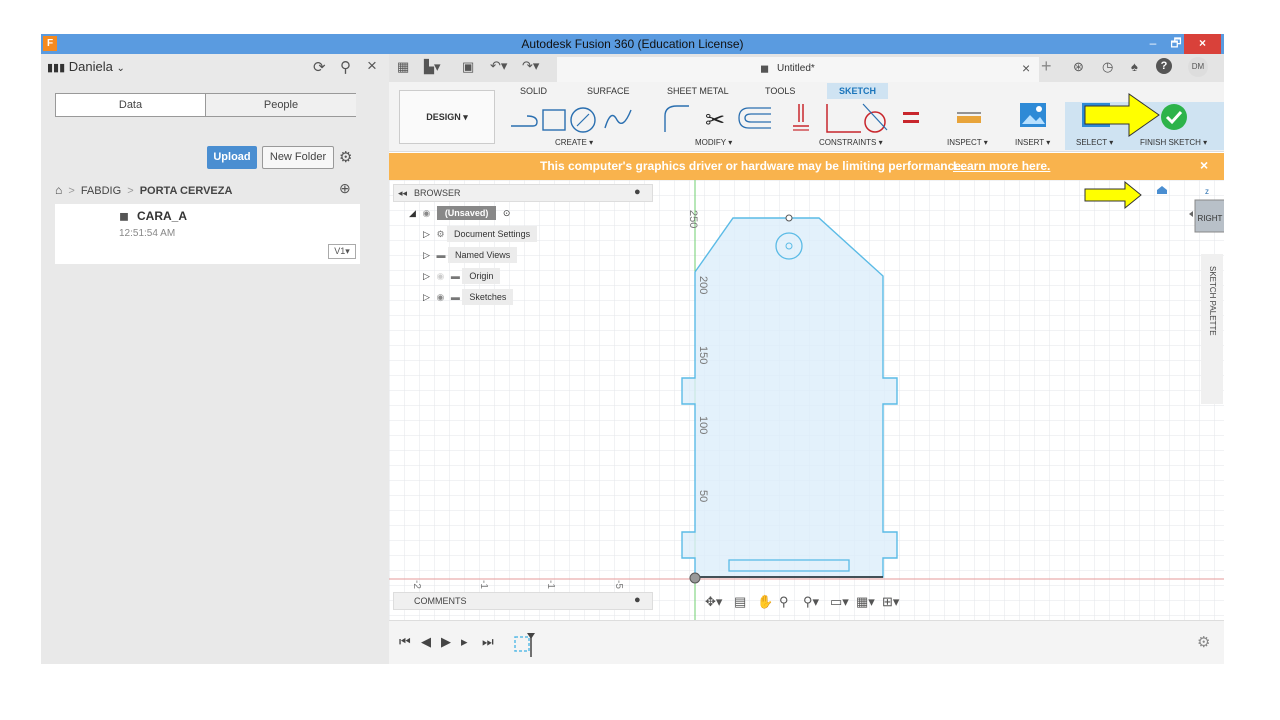  What do you see at coordinates (207, 234) in the screenshot?
I see `file-card: ◼ CARA_A 12:51:54 AM V1▾` at bounding box center [207, 234].